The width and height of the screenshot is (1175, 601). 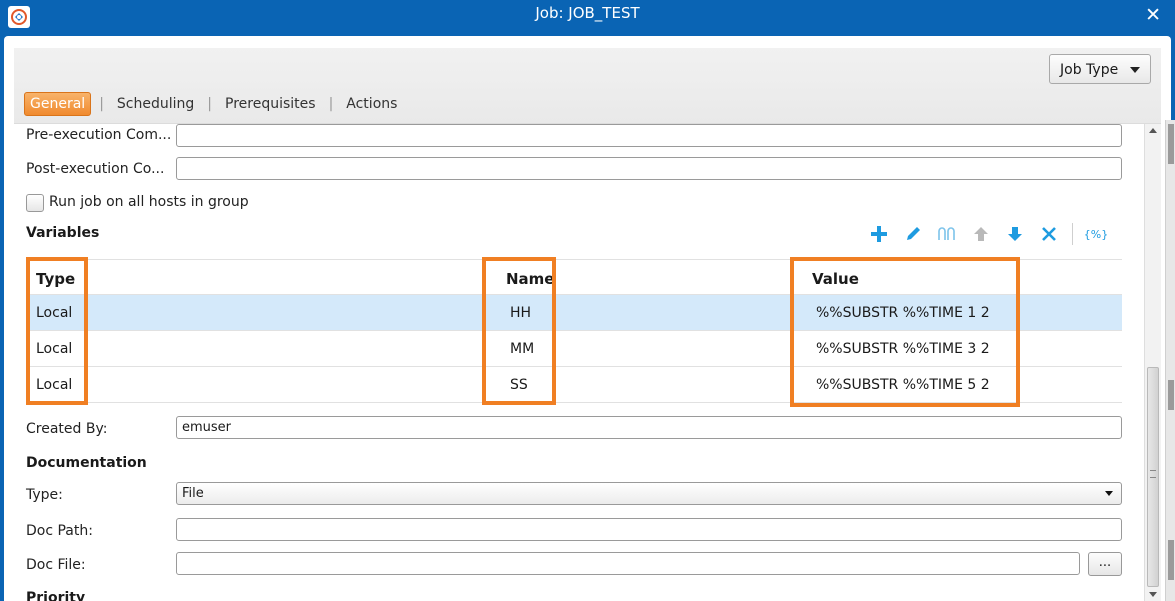 What do you see at coordinates (1049, 234) in the screenshot?
I see `delete-icon` at bounding box center [1049, 234].